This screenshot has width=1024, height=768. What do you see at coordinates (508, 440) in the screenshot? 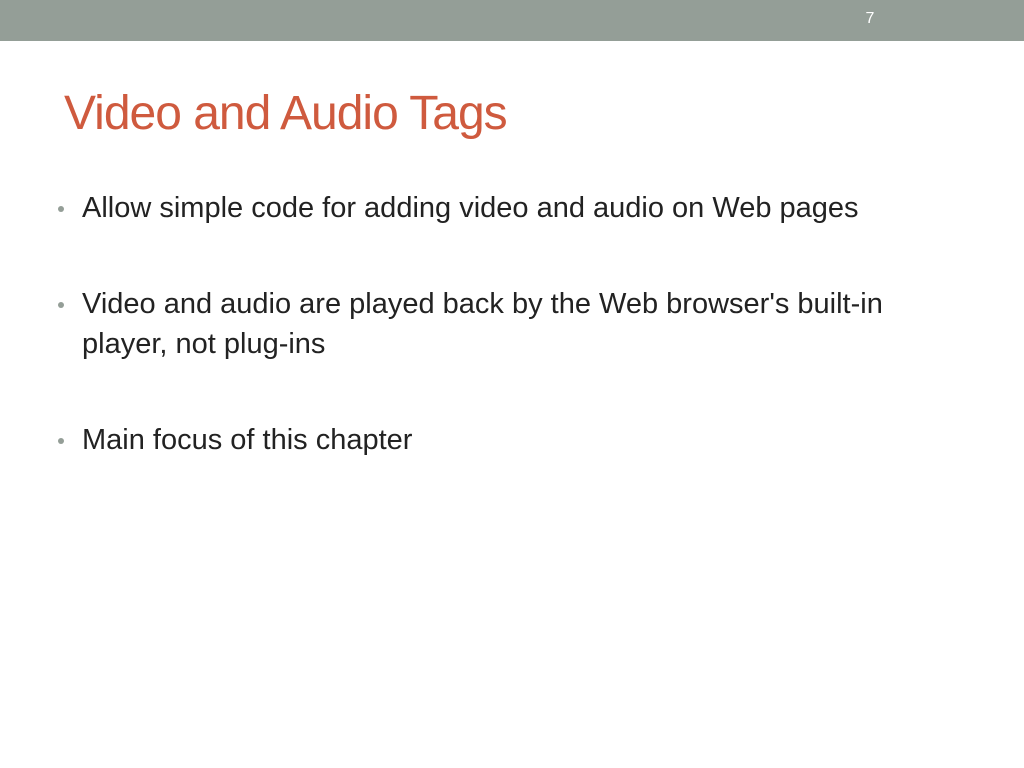
I see `bullet-item: Main focus of this chapter` at bounding box center [508, 440].